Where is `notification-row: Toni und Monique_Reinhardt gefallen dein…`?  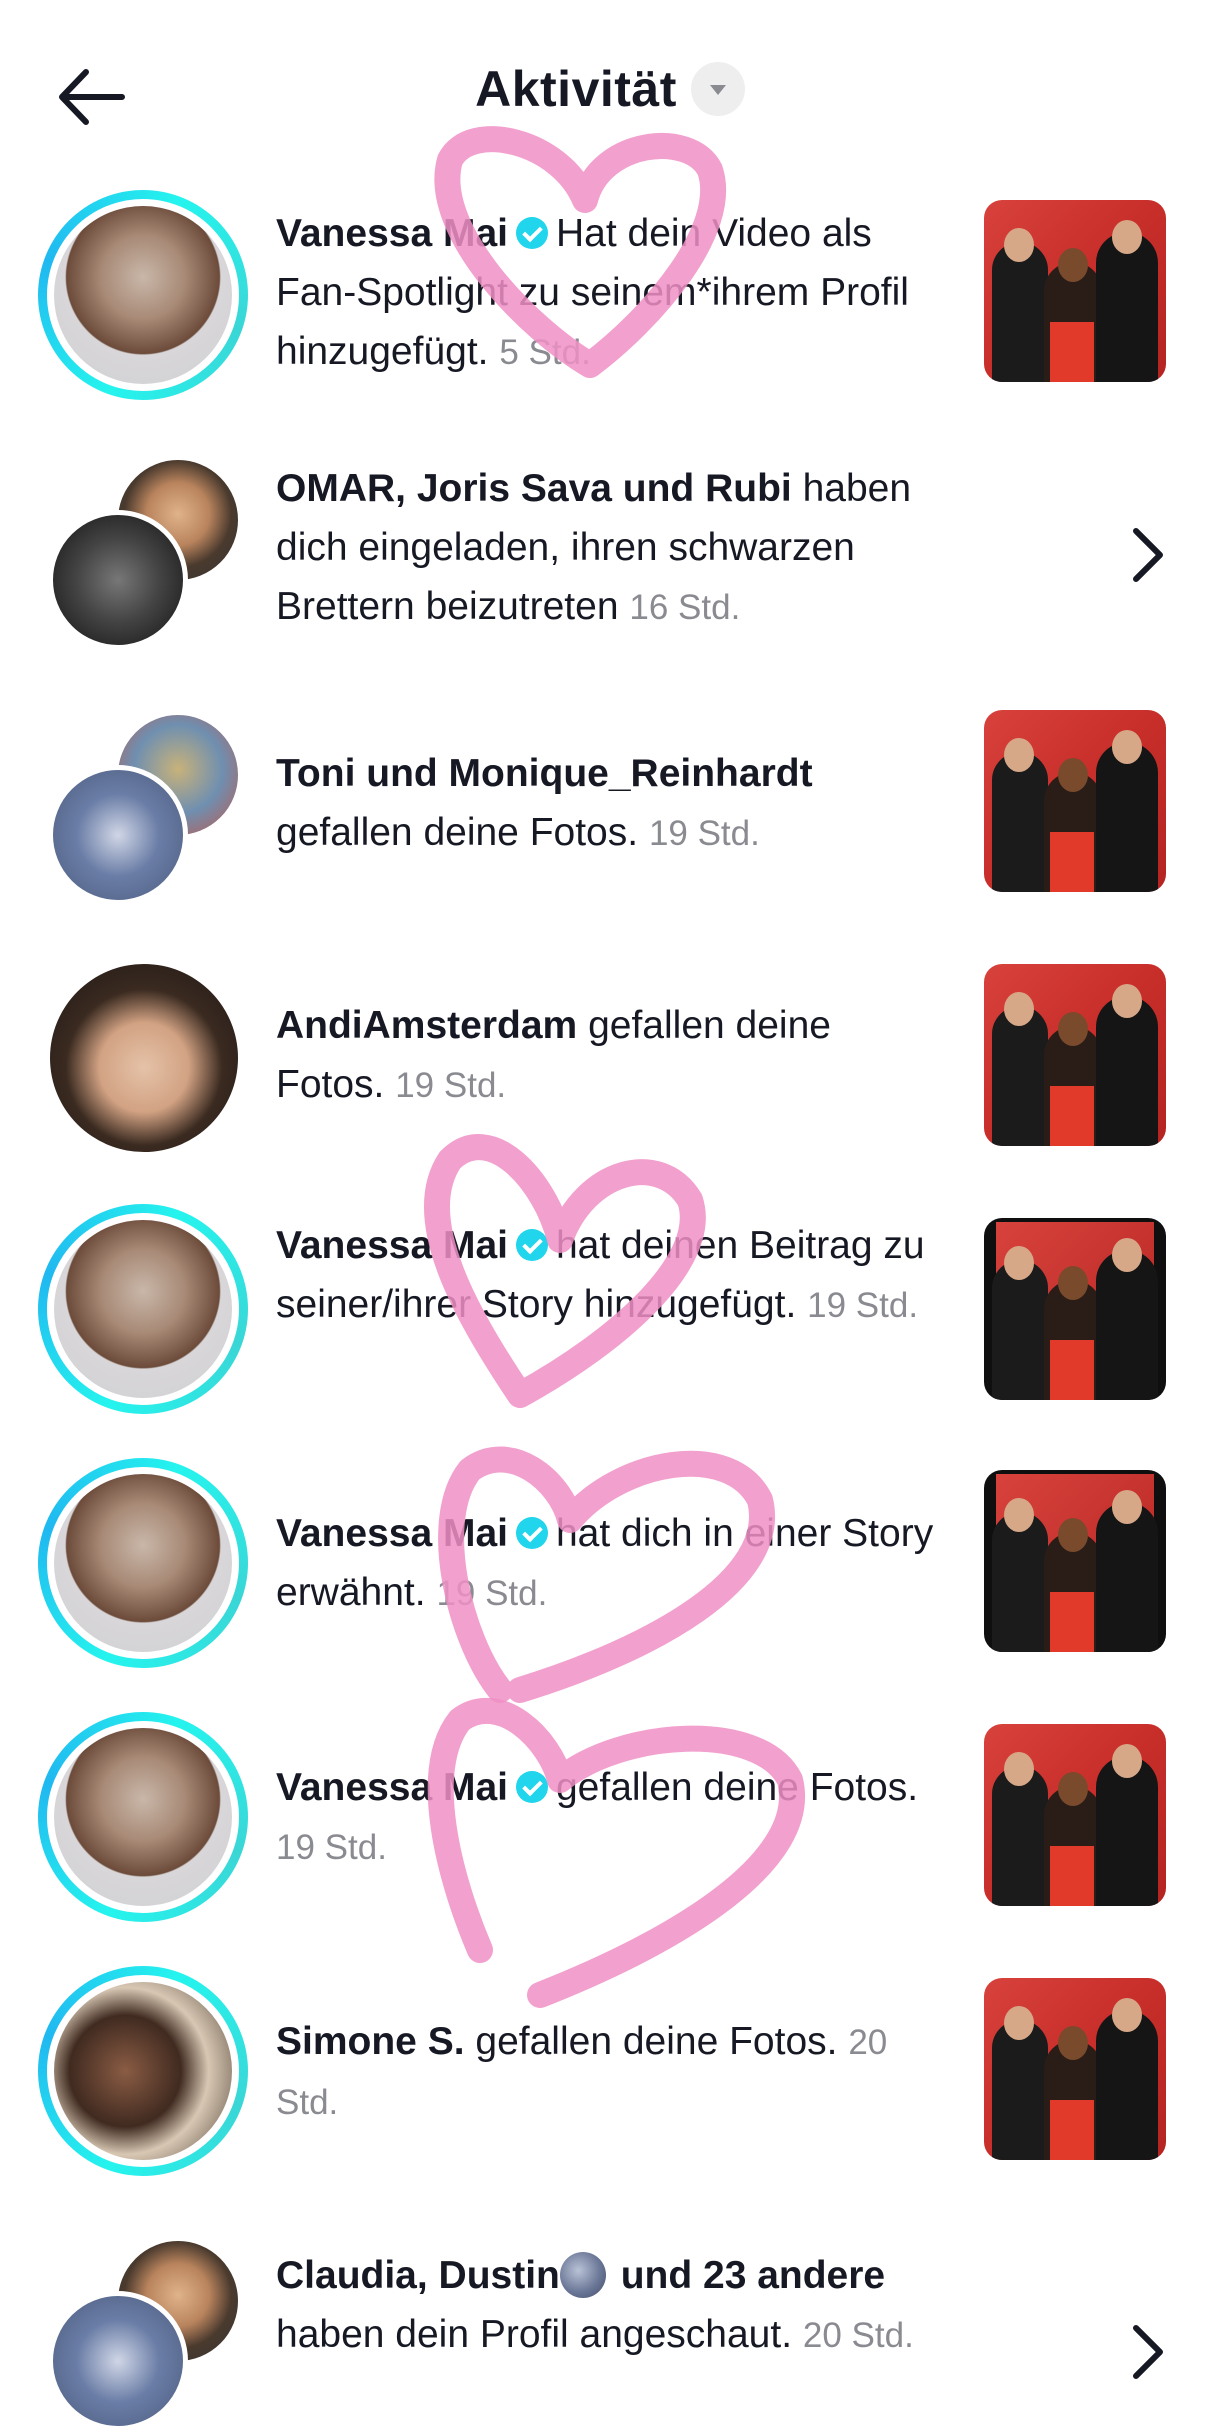
notification-row: Toni und Monique_Reinhardt gefallen dein… is located at coordinates (610, 807).